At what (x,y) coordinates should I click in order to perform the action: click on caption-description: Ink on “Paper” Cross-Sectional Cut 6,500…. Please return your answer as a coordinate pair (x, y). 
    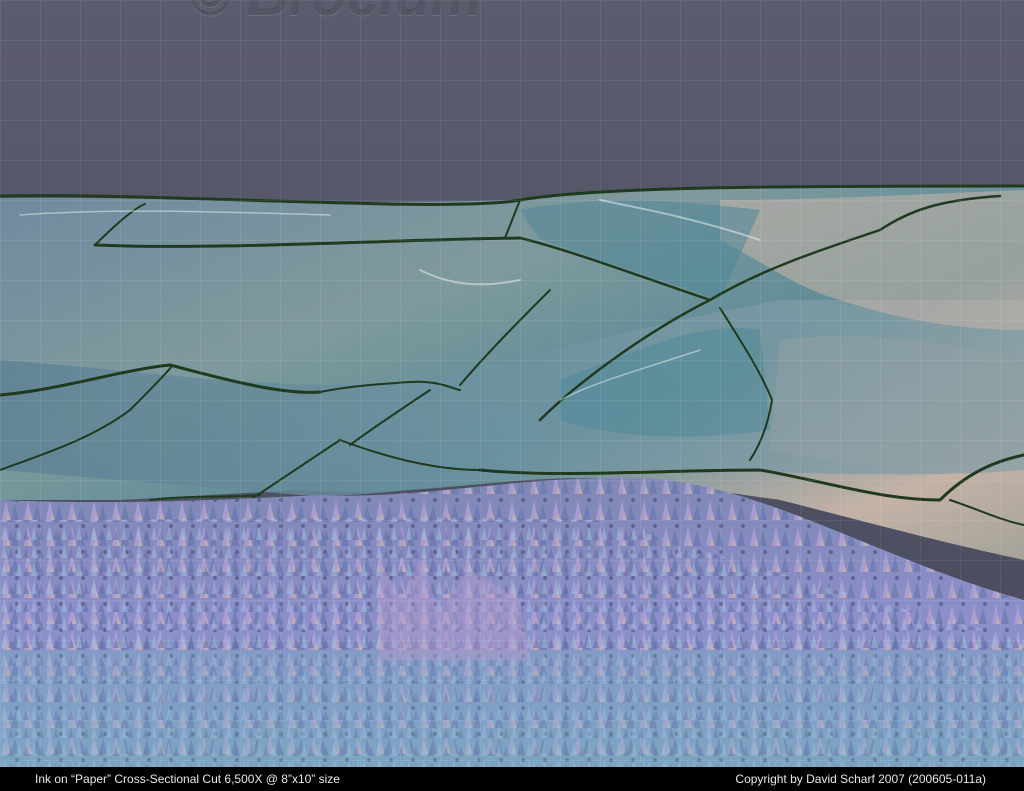
    Looking at the image, I should click on (187, 779).